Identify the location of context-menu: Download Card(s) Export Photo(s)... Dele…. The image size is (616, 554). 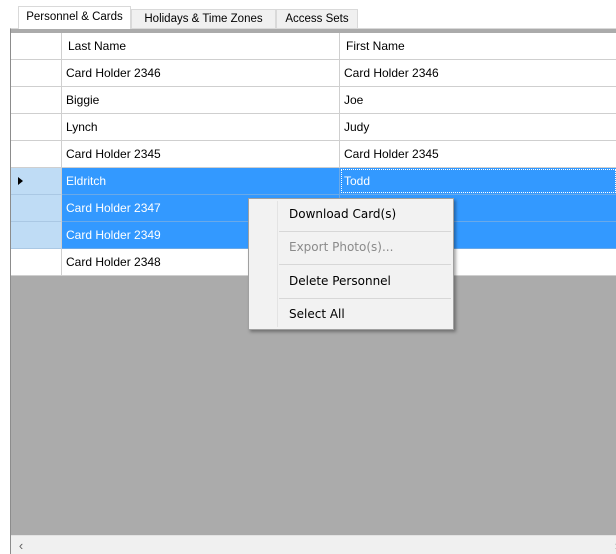
(351, 264).